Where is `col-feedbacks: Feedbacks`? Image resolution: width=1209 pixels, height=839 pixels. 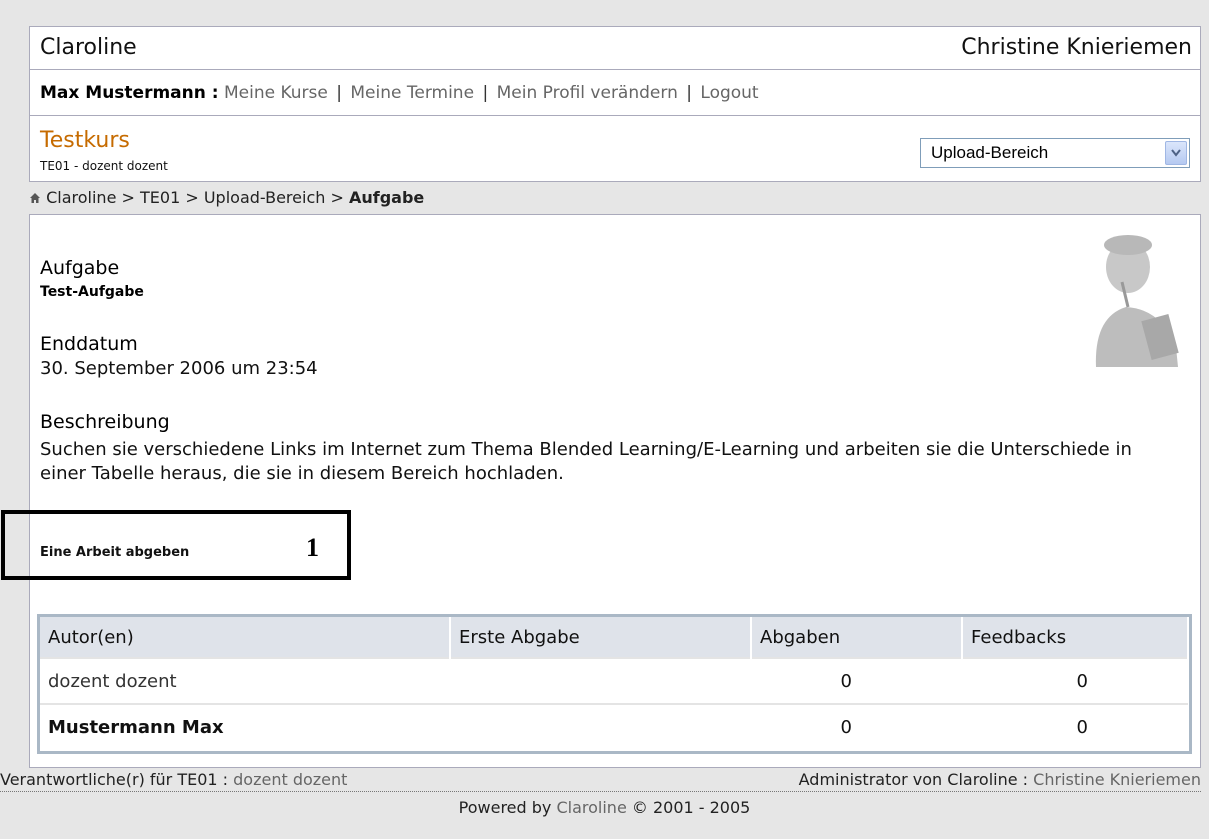 col-feedbacks: Feedbacks is located at coordinates (1075, 637).